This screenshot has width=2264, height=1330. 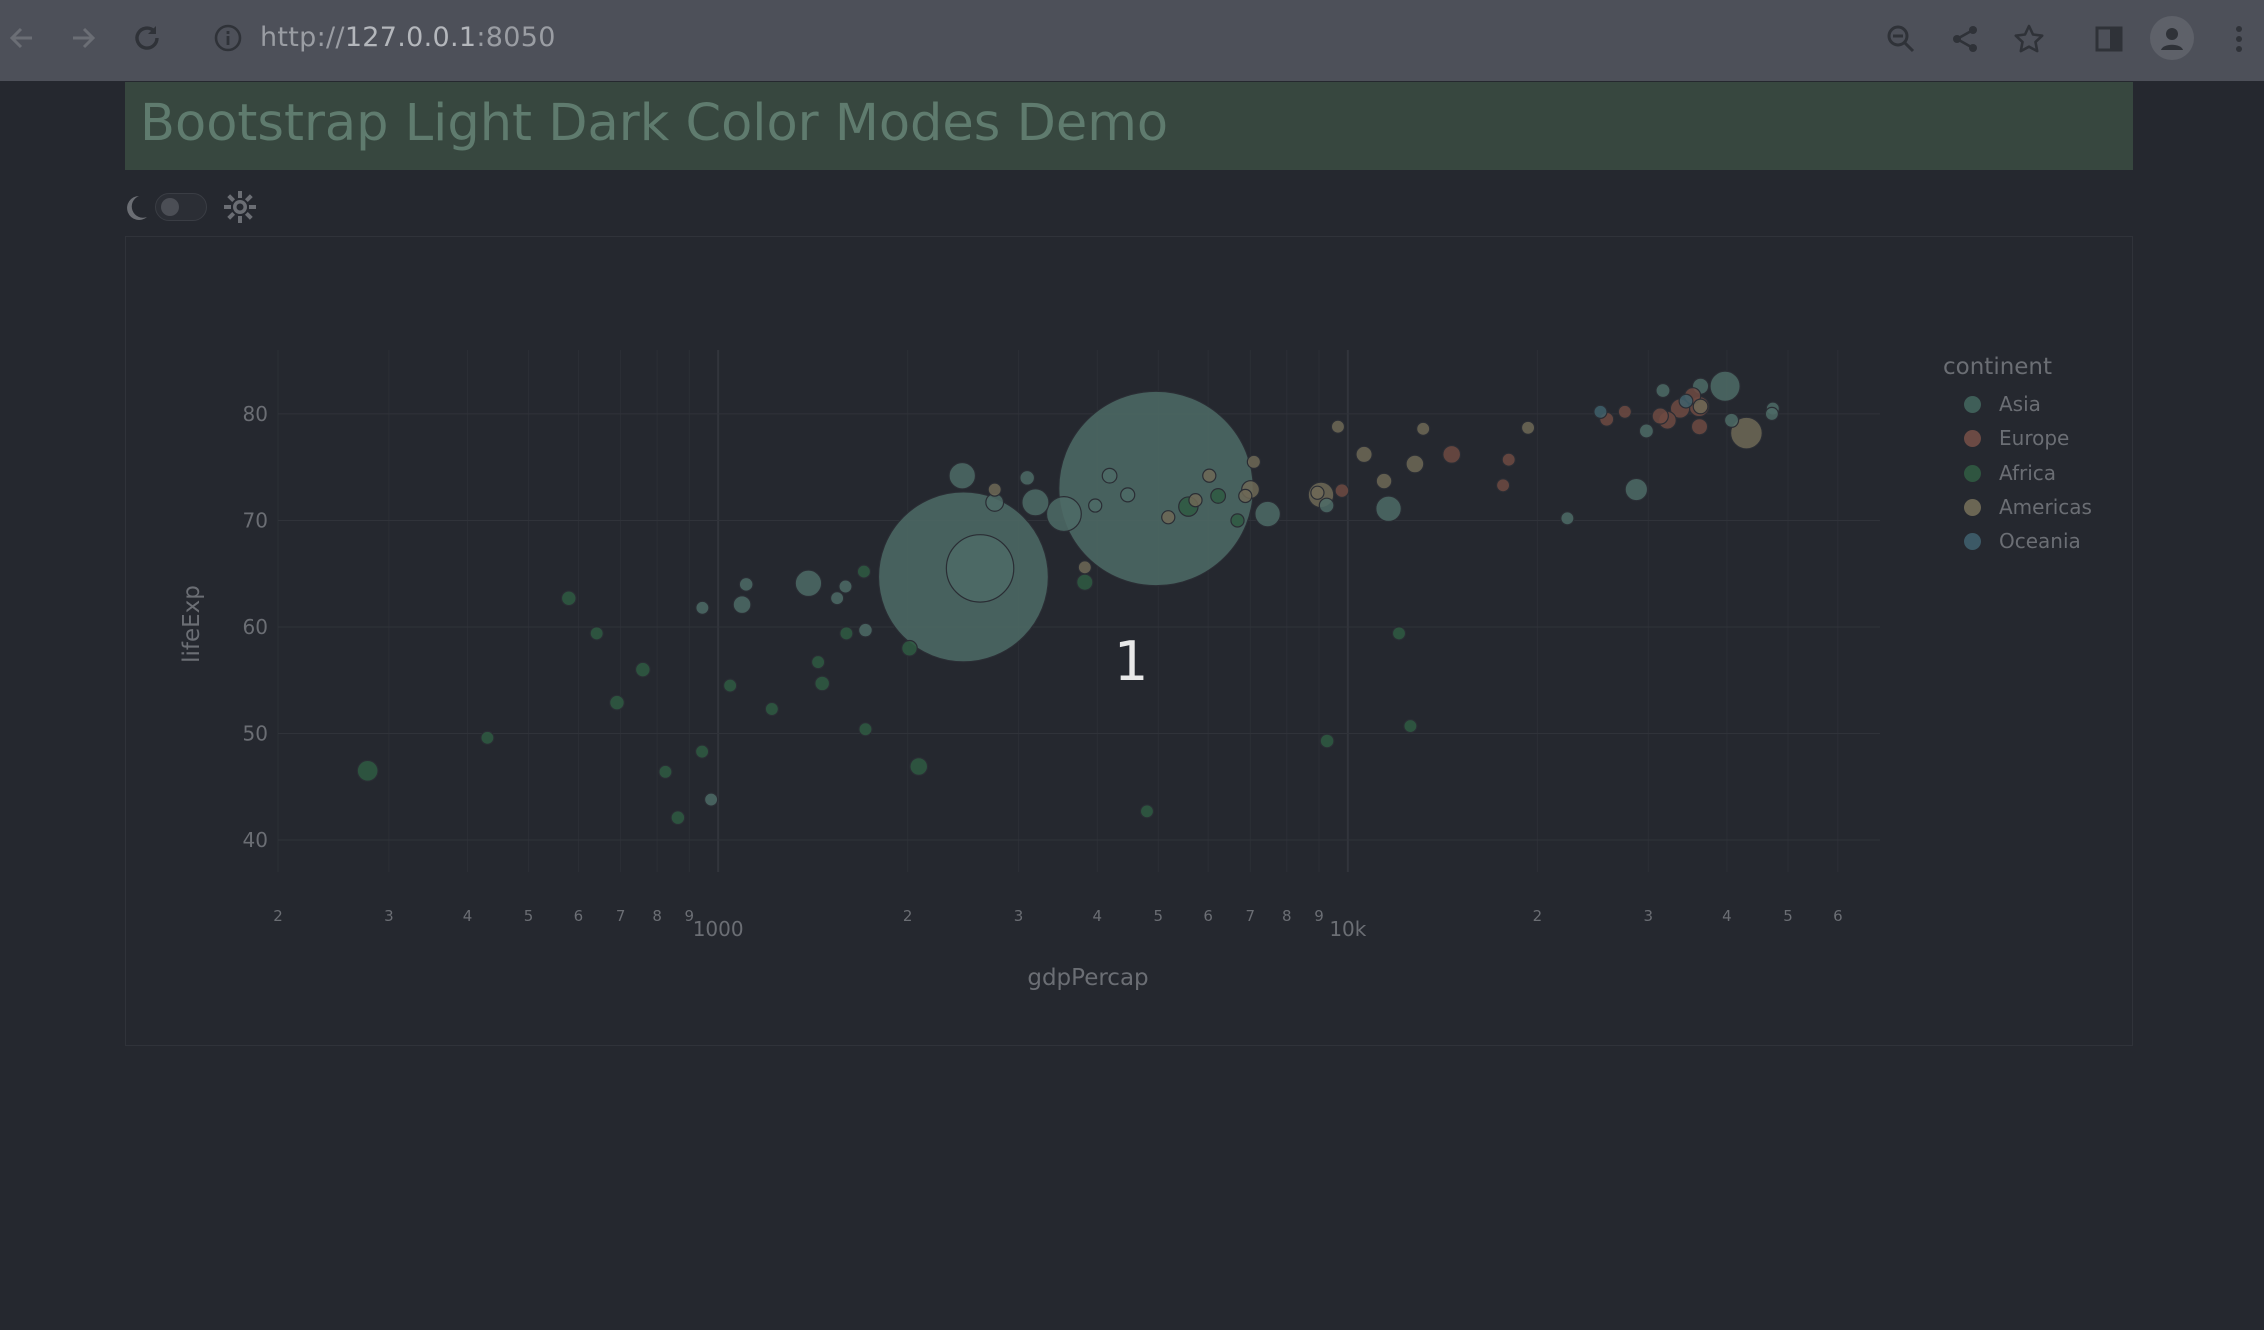 I want to click on legend-item-oceania: Oceania, so click(x=2022, y=541).